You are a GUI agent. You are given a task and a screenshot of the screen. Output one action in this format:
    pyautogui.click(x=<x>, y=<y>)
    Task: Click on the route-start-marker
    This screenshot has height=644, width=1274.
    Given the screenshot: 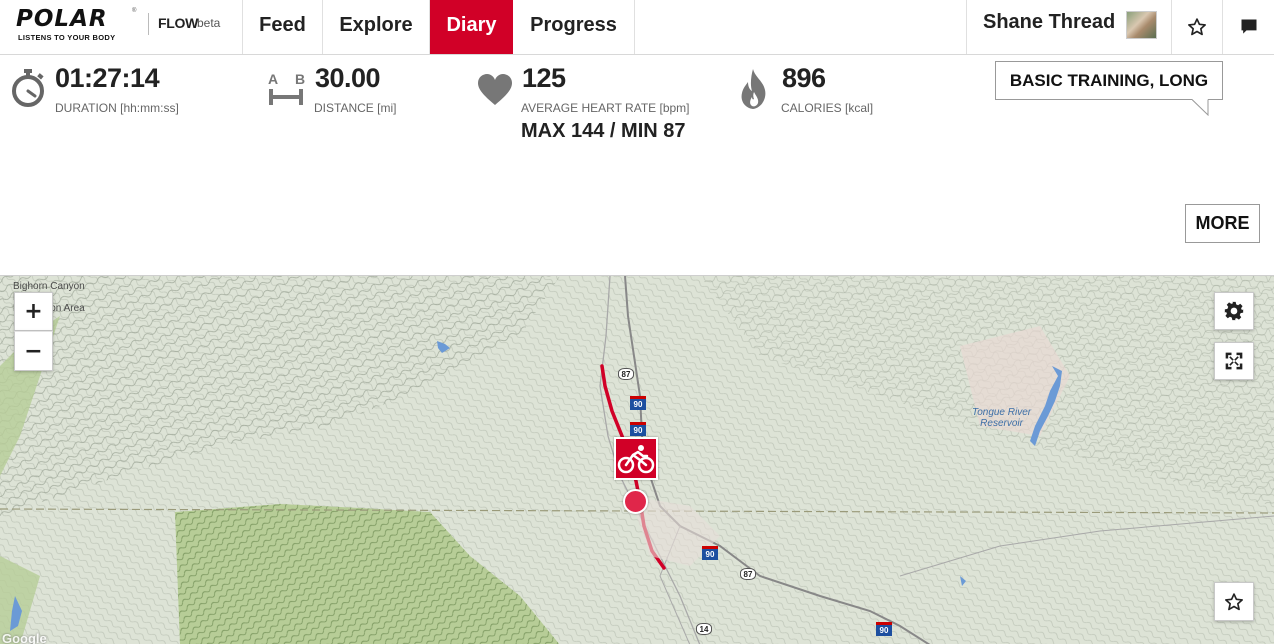 What is the action you would take?
    pyautogui.click(x=635, y=501)
    